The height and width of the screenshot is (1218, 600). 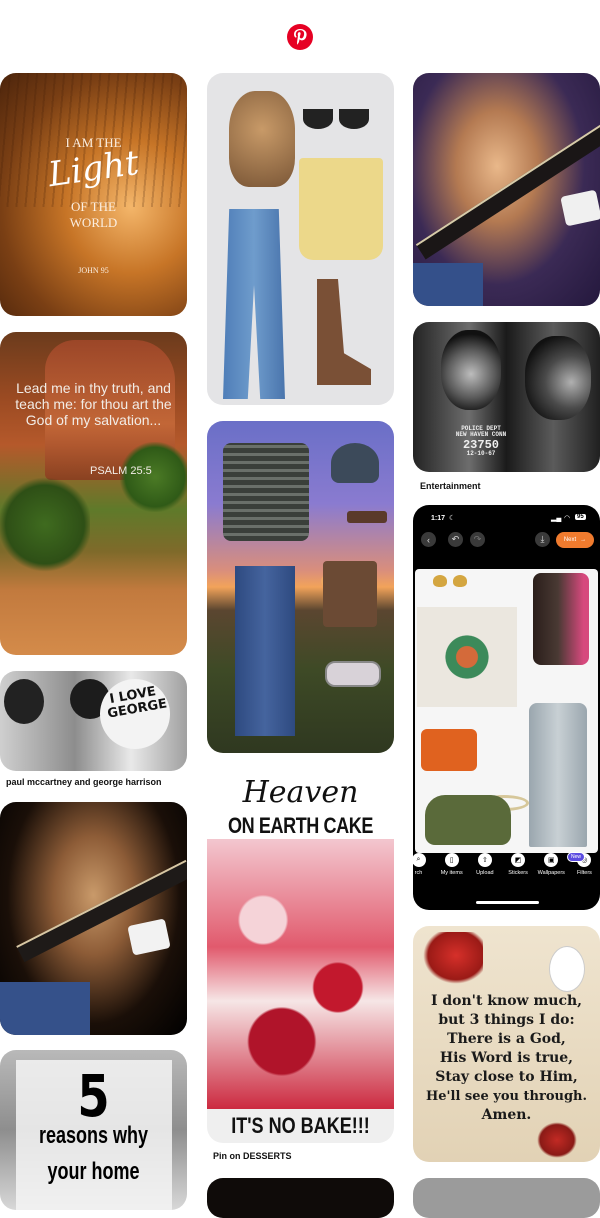 What do you see at coordinates (300, 1125) in the screenshot?
I see `pin-bottom-text: IT'S NO BAKE!!!` at bounding box center [300, 1125].